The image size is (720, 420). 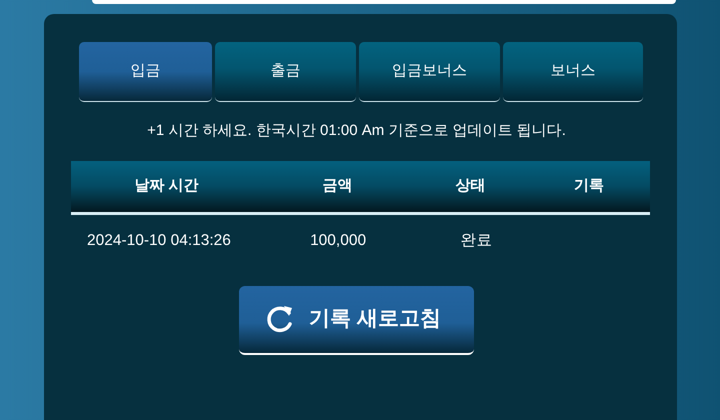 I want to click on table-cell: 완료, so click(x=476, y=240).